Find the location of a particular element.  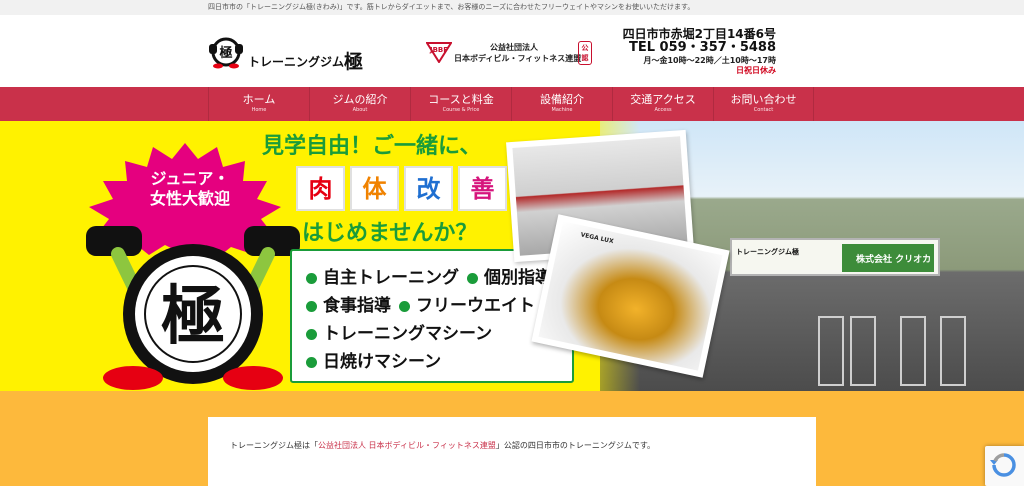

nav-access: 交通アクセス Access is located at coordinates (662, 104).